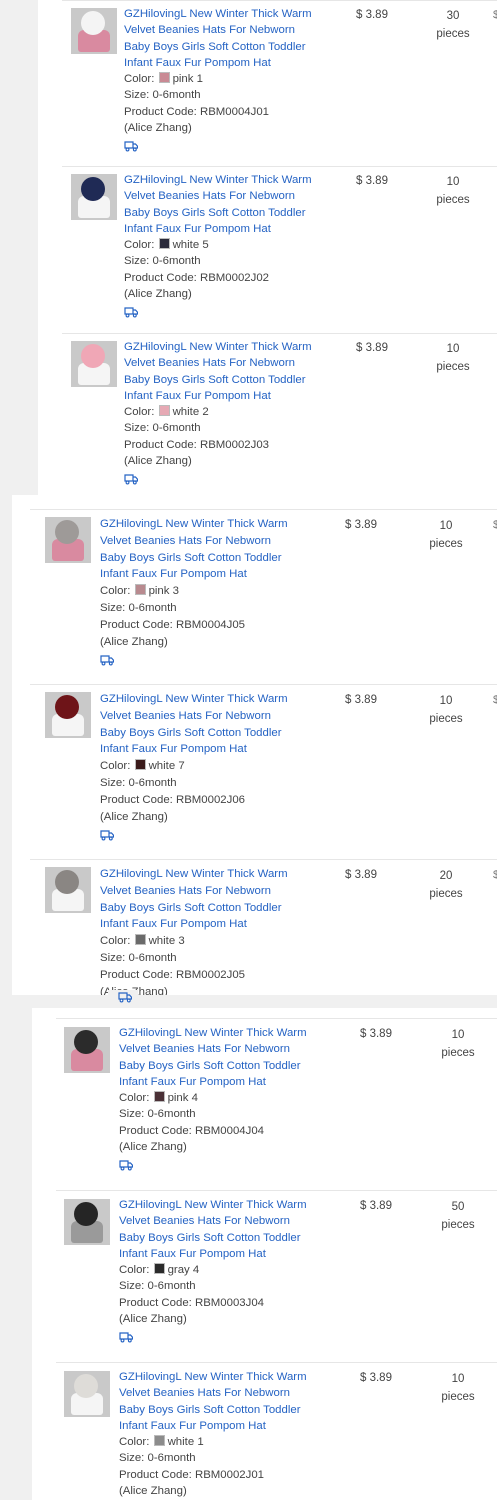 The image size is (497, 1500). What do you see at coordinates (187, 79) in the screenshot?
I see `color-value: pink 1` at bounding box center [187, 79].